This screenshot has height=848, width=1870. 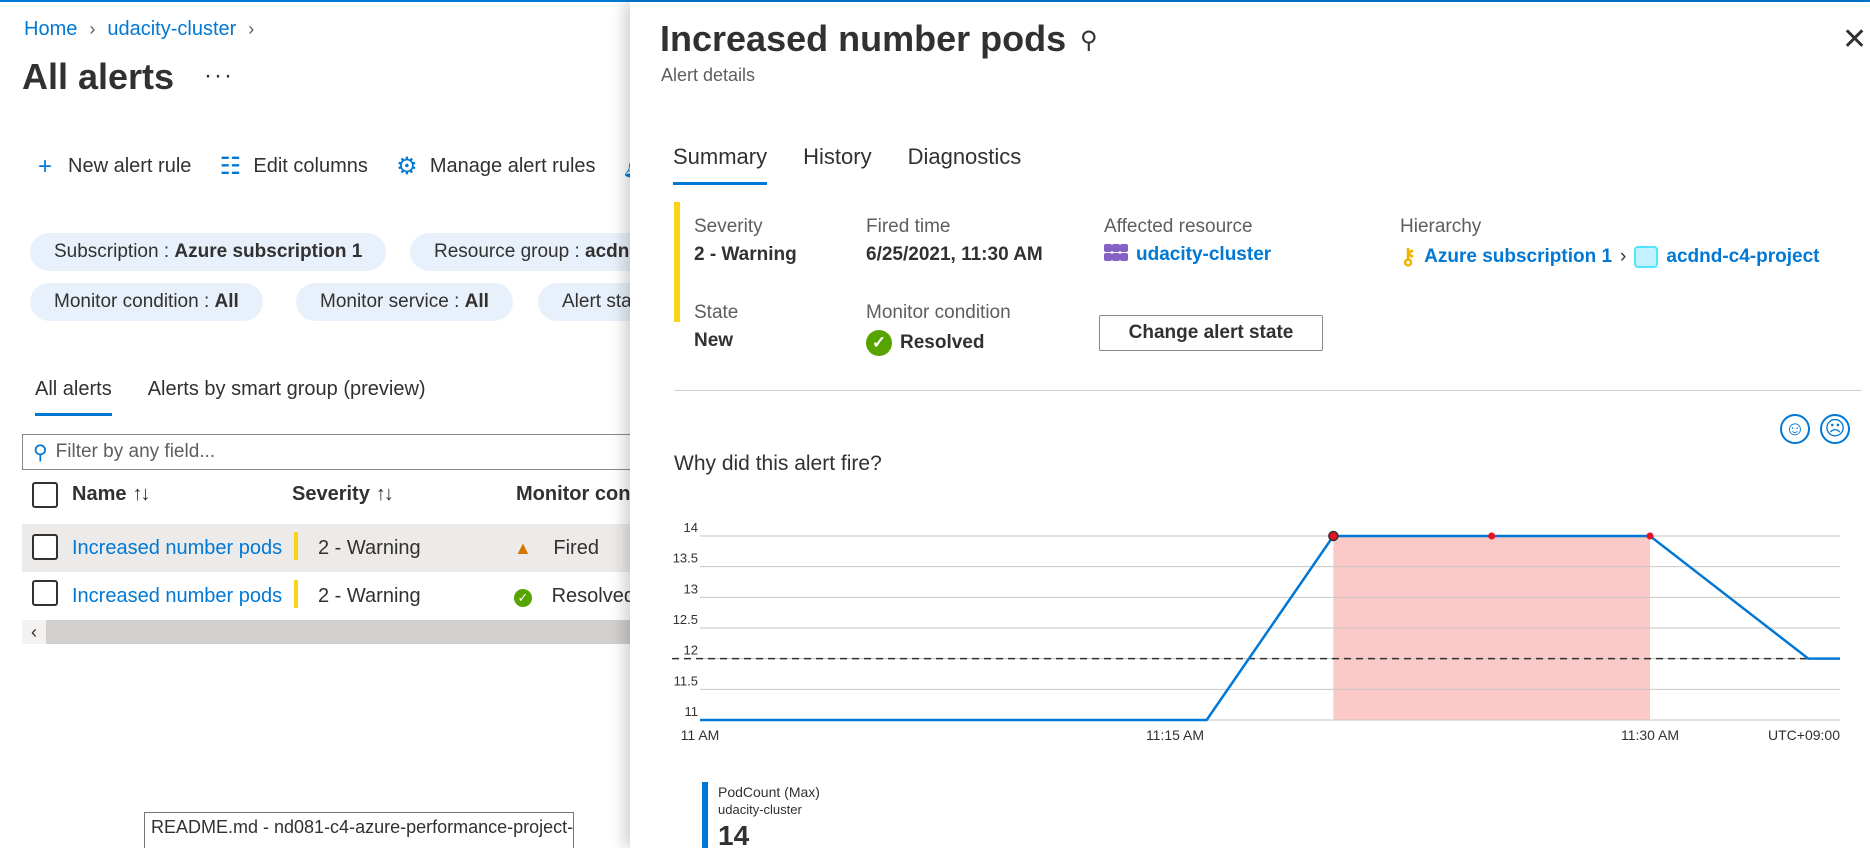 I want to click on y-tick-label: 13.5, so click(x=685, y=558).